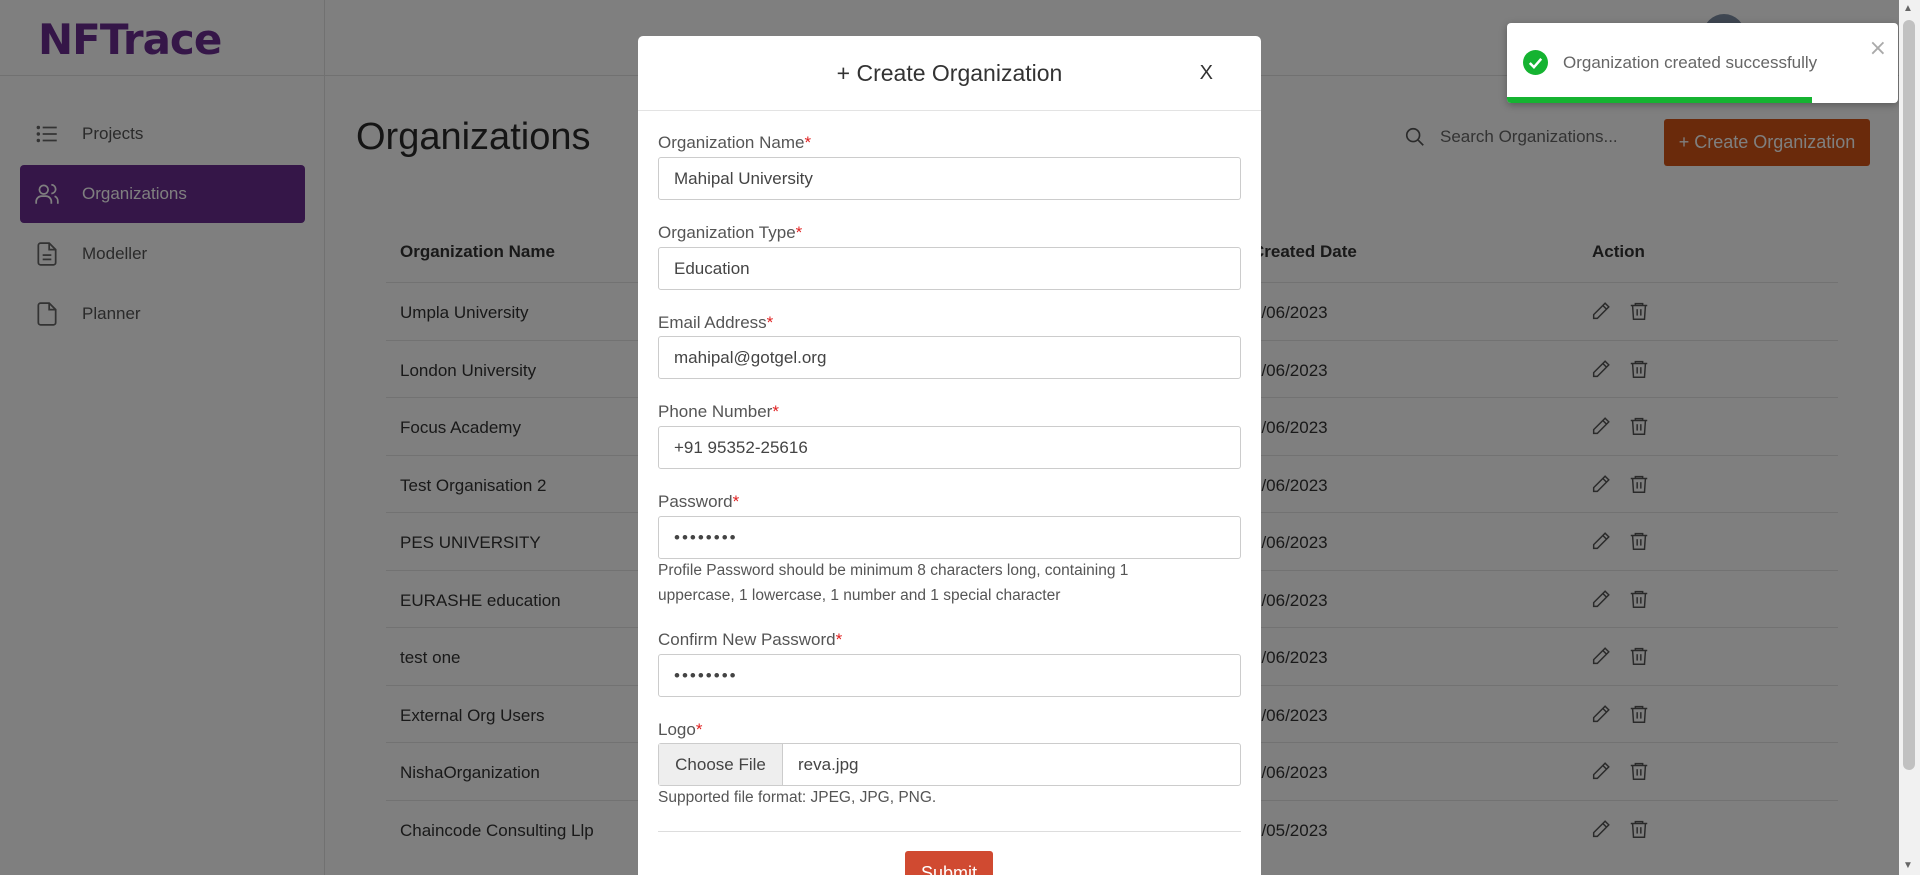  I want to click on email-field: mahipal@gotgel.org, so click(949, 357).